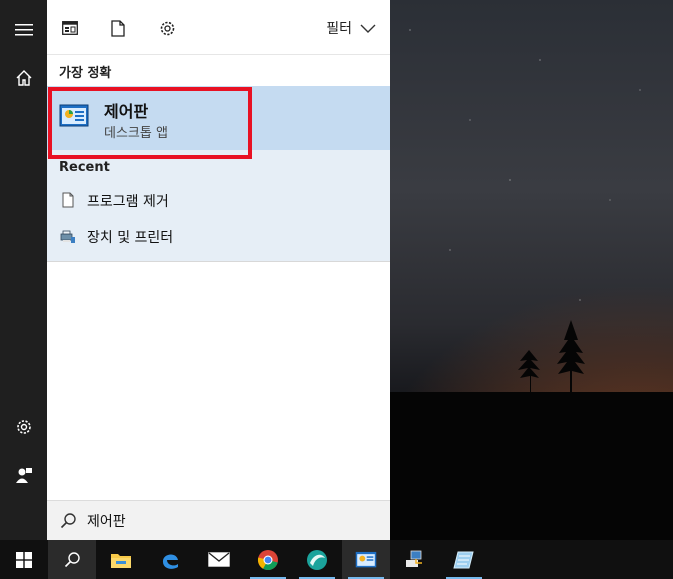  I want to click on start-button, so click(24, 559).